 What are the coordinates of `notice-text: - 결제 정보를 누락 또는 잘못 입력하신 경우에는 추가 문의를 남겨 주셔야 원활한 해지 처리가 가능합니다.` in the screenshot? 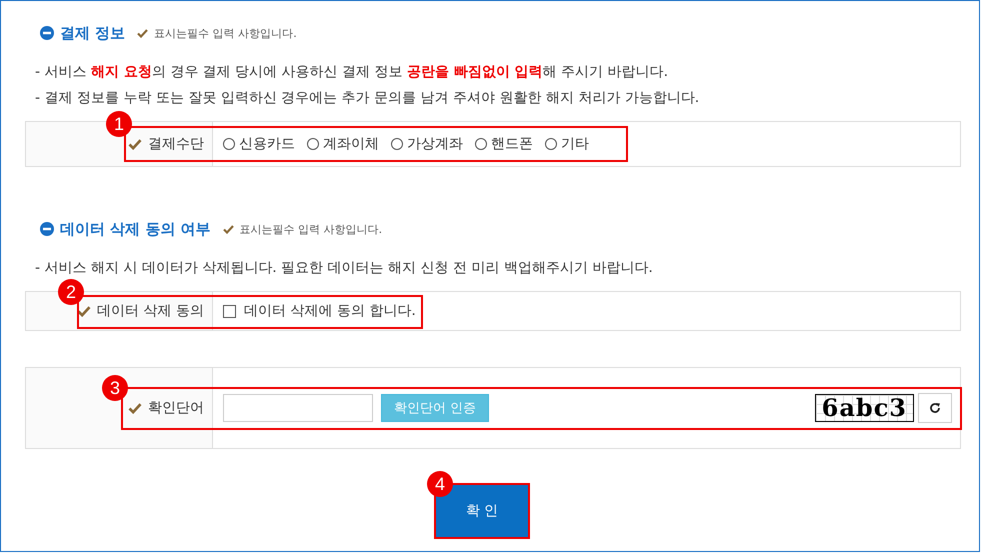 It's located at (367, 98).